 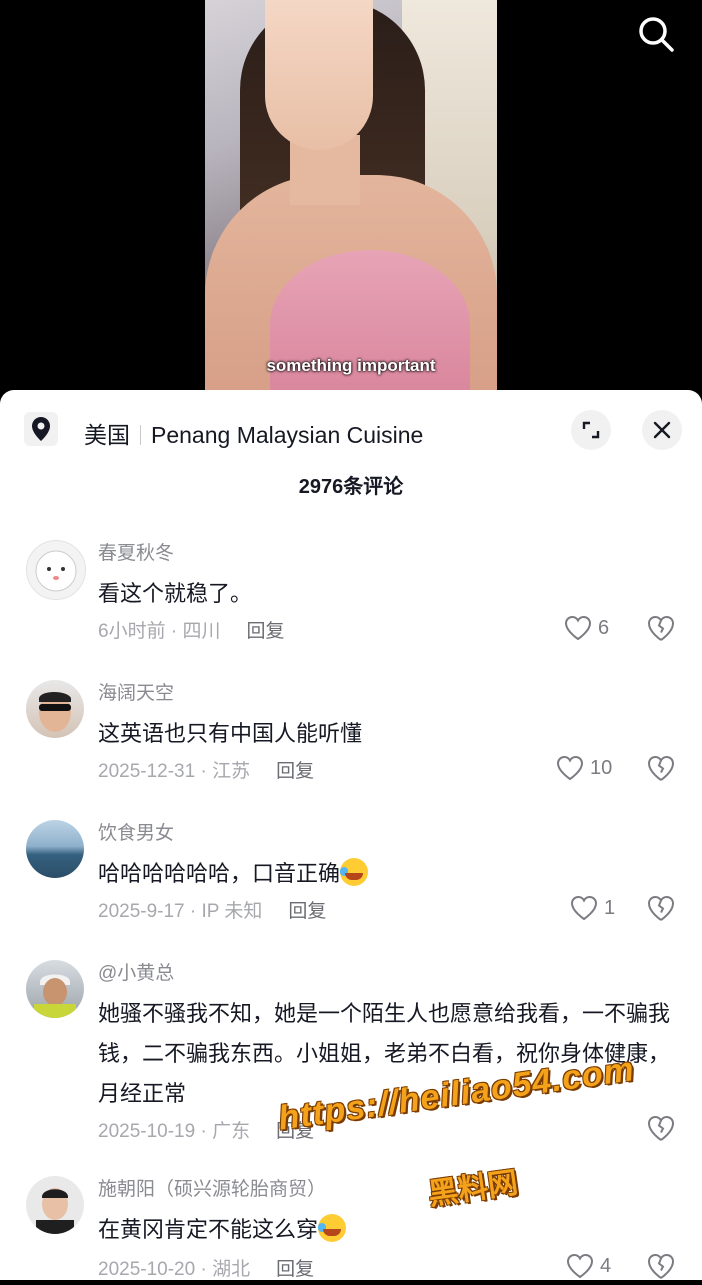 I want to click on location-label: 美国 Penang Malaysian Cuisine, so click(x=253, y=433).